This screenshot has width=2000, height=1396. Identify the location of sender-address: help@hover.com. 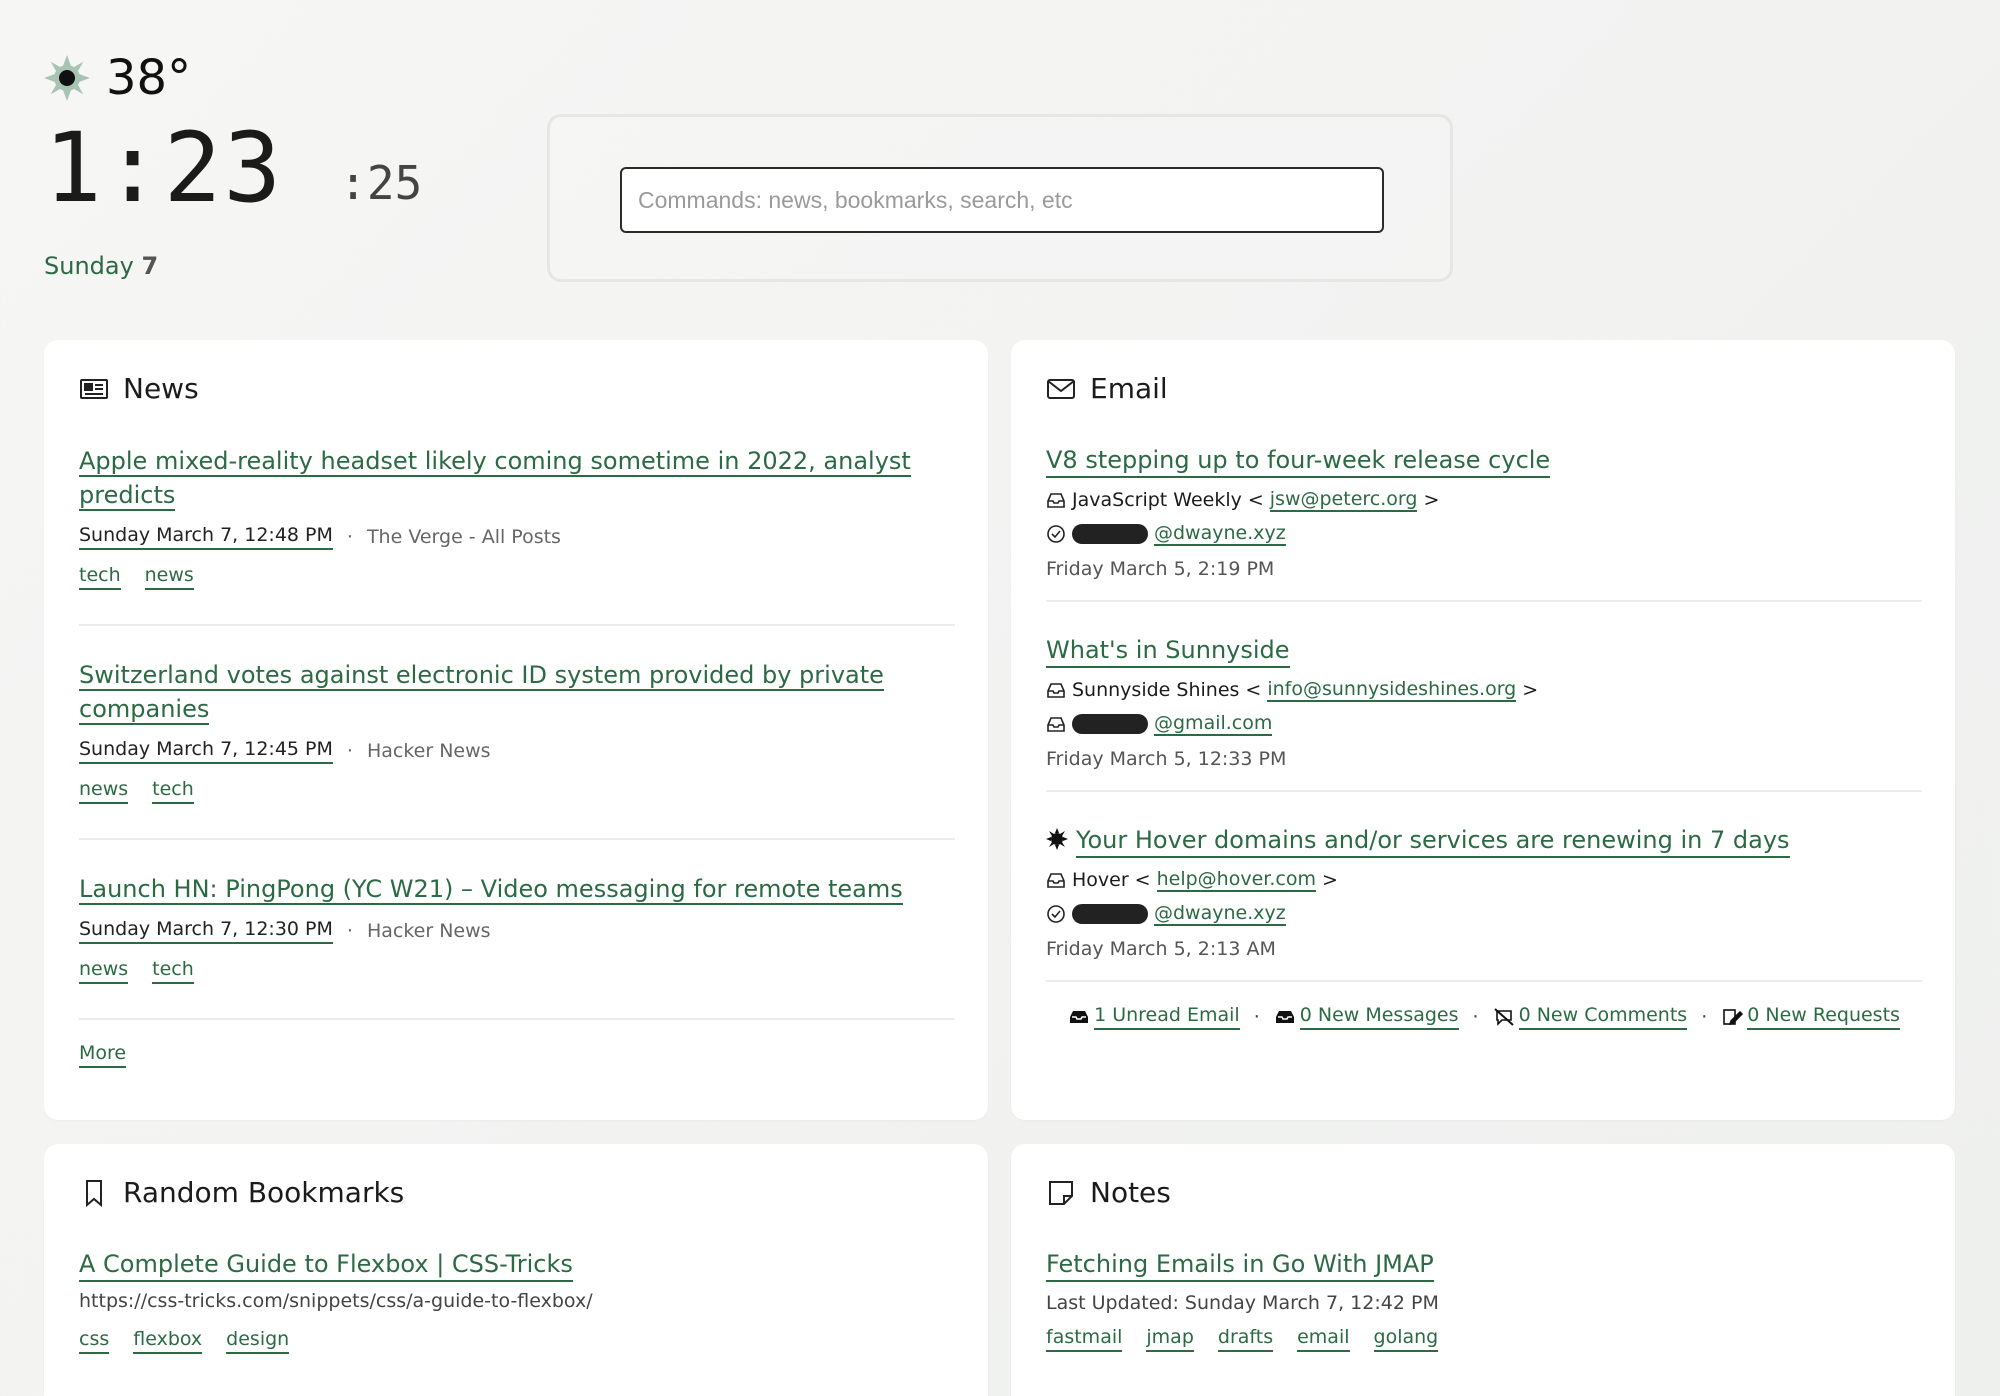
(1236, 880).